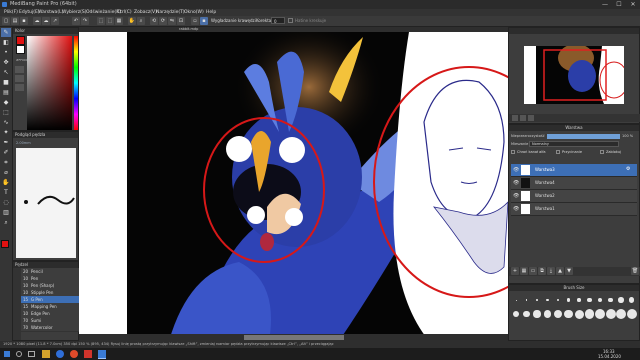 The image size is (640, 360). I want to click on open-file-icon: ▤, so click(15, 21).